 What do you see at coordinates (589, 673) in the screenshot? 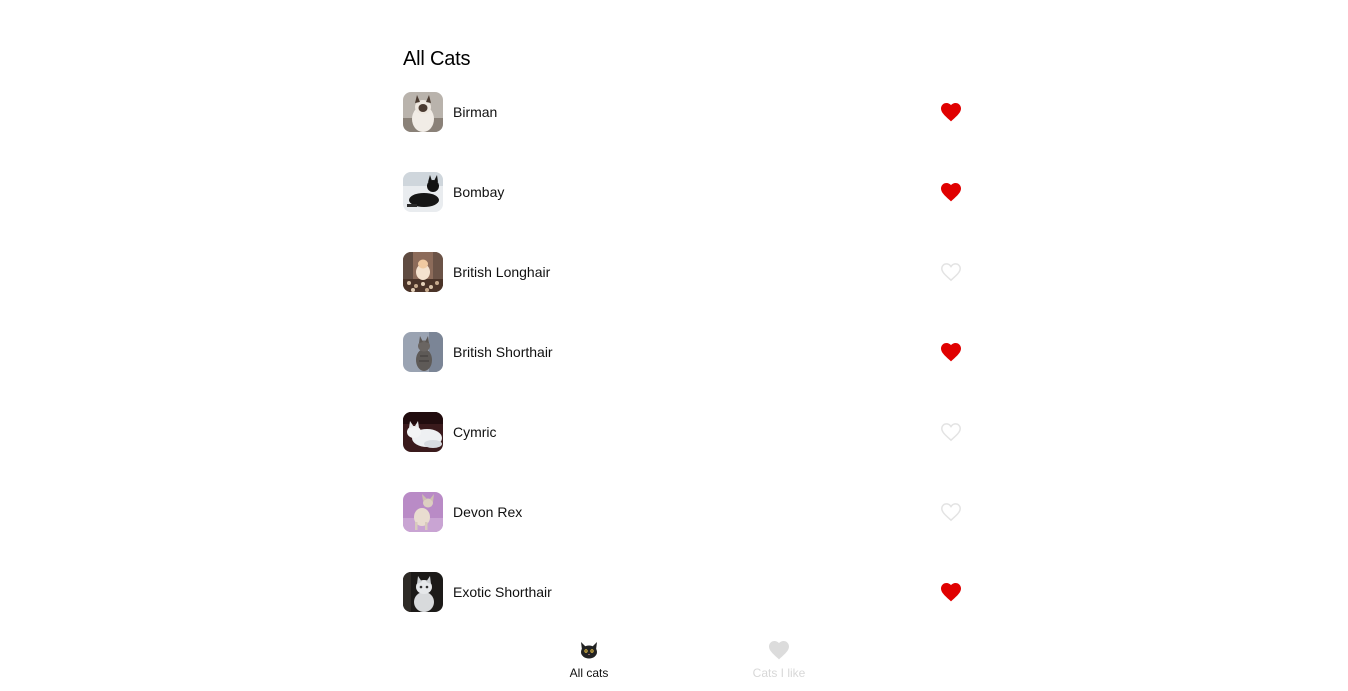
I see `tab-label: All cats` at bounding box center [589, 673].